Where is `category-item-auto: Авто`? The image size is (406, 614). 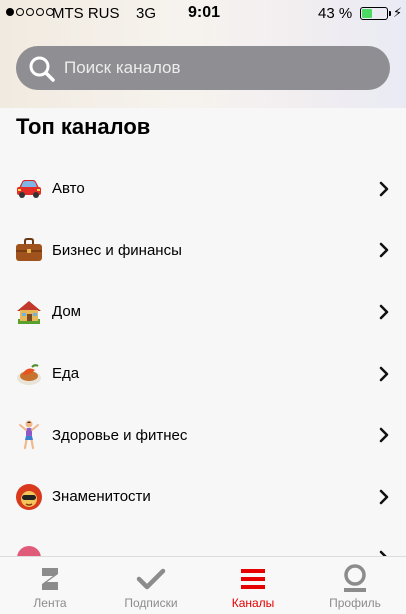
category-item-auto: Авто is located at coordinates (203, 189).